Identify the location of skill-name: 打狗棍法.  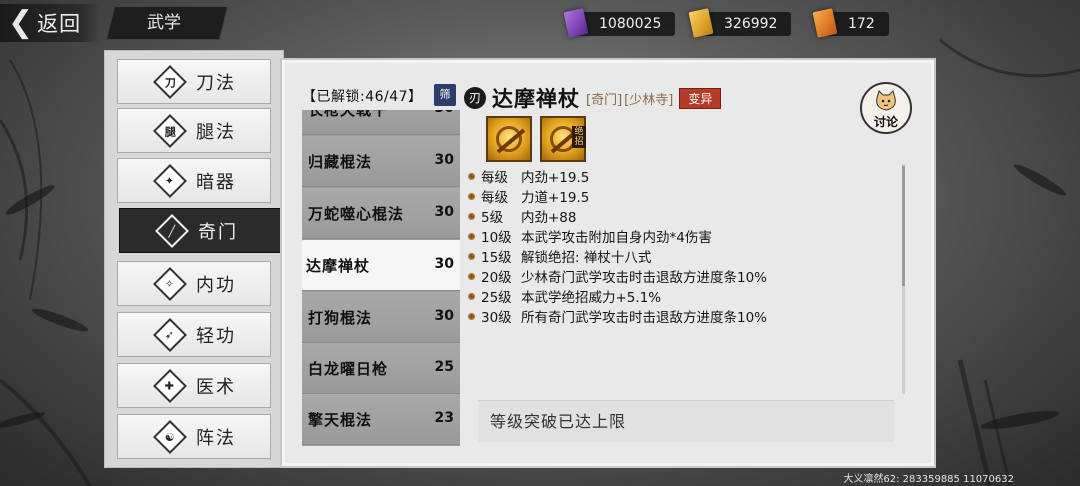
(340, 318).